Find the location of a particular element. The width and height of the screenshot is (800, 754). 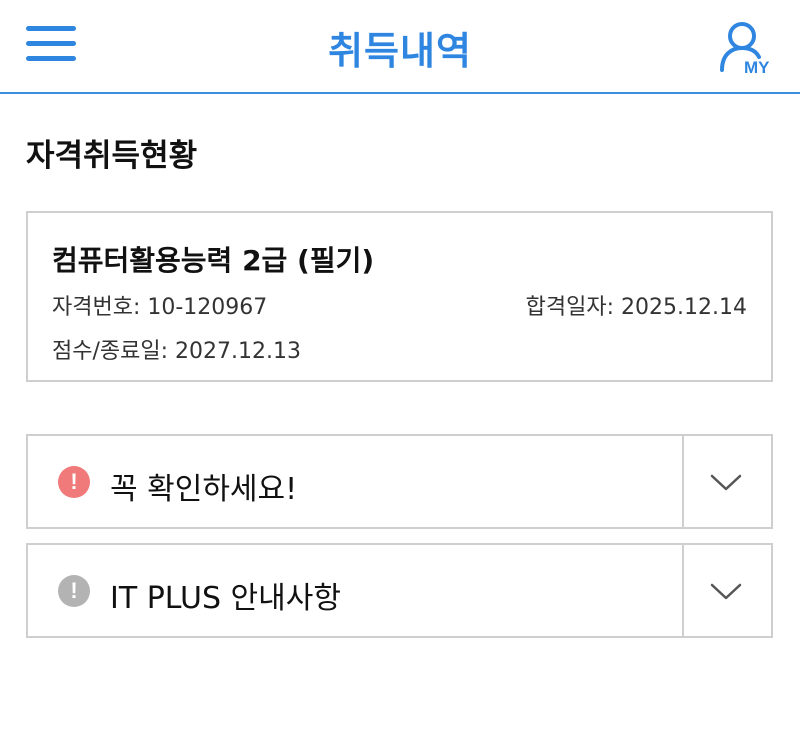

expiry-date: 점수/종료일: 2027.12.13 is located at coordinates (176, 351).